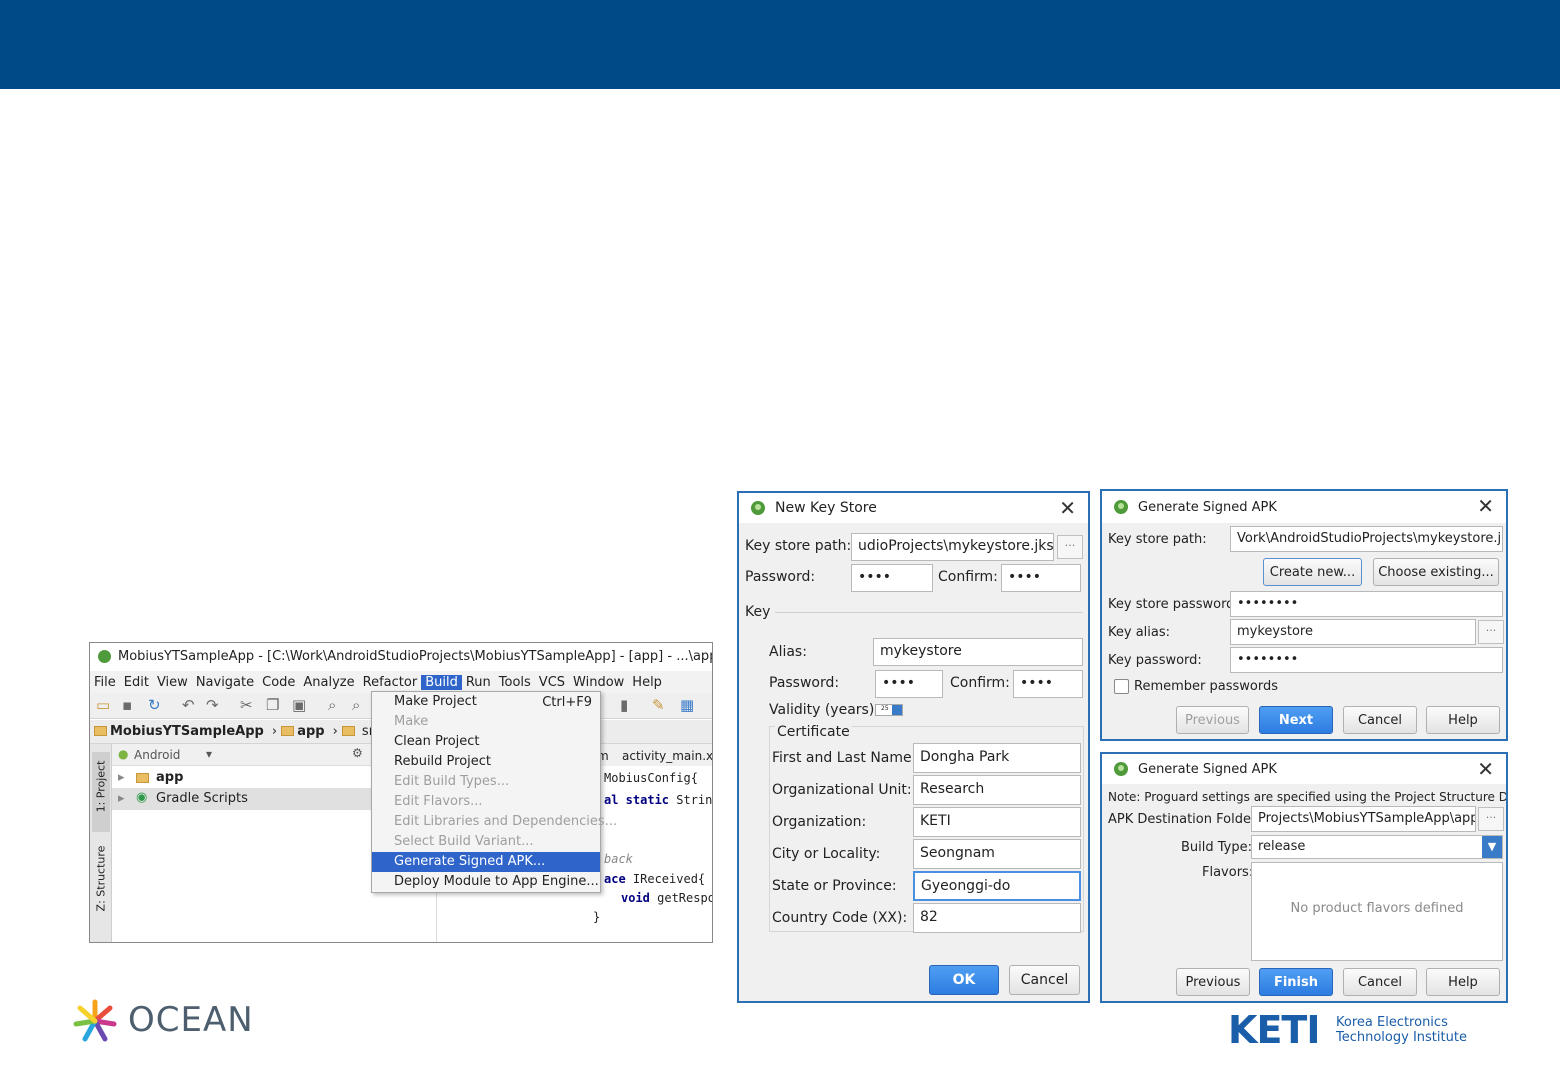 Image resolution: width=1560 pixels, height=1080 pixels. I want to click on menu-help: Help, so click(647, 682).